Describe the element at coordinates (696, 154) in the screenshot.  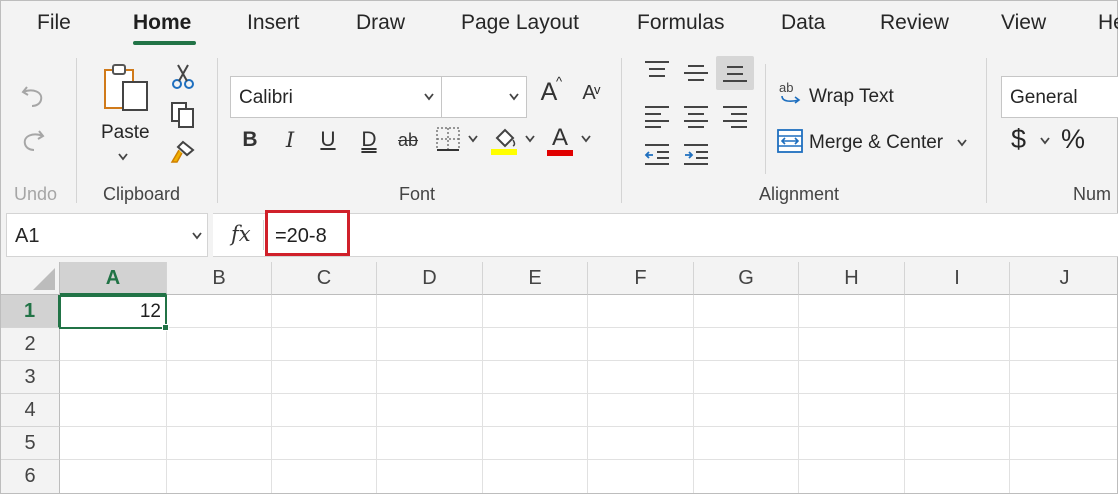
I see `increase-indent-icon` at that location.